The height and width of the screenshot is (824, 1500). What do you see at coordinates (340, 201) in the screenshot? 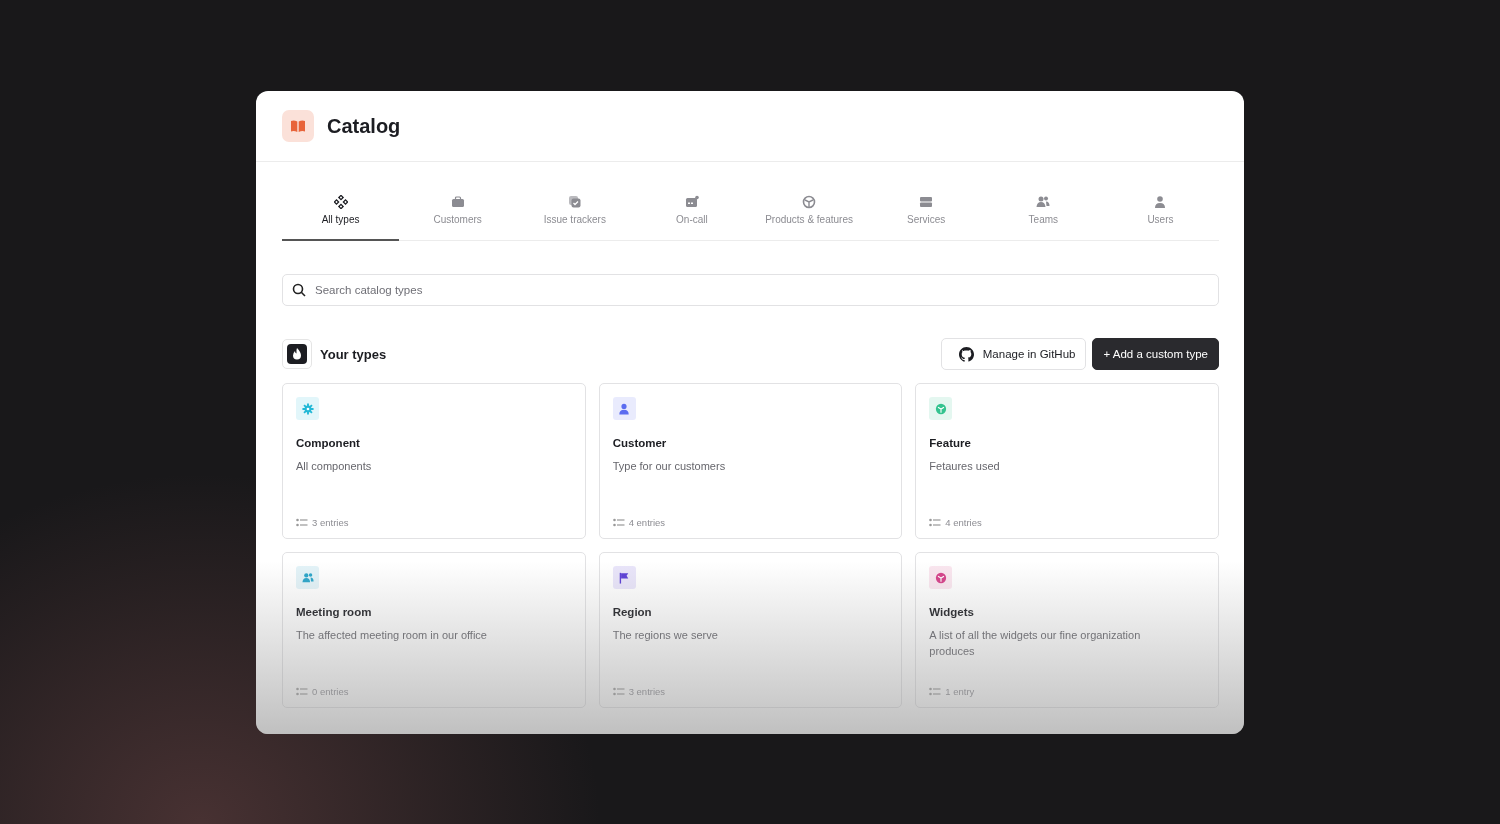
I see `diamonds-icon` at bounding box center [340, 201].